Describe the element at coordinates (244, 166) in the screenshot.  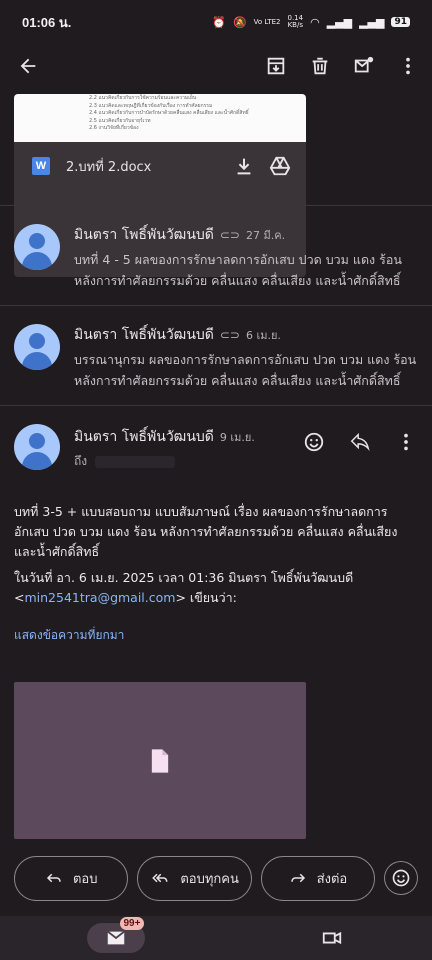
I see `download-icon` at that location.